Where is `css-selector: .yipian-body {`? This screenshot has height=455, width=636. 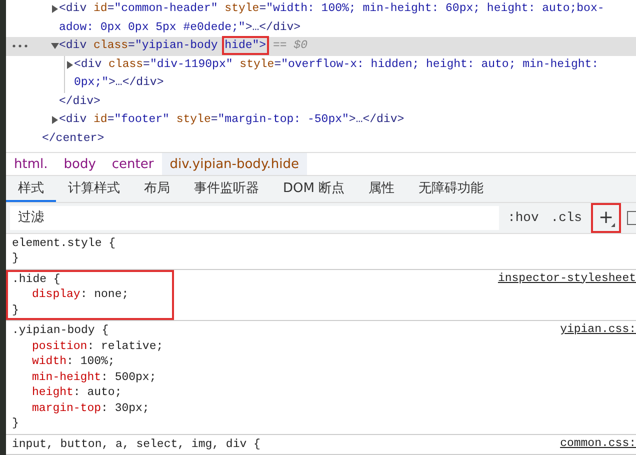
css-selector: .yipian-body { is located at coordinates (60, 330).